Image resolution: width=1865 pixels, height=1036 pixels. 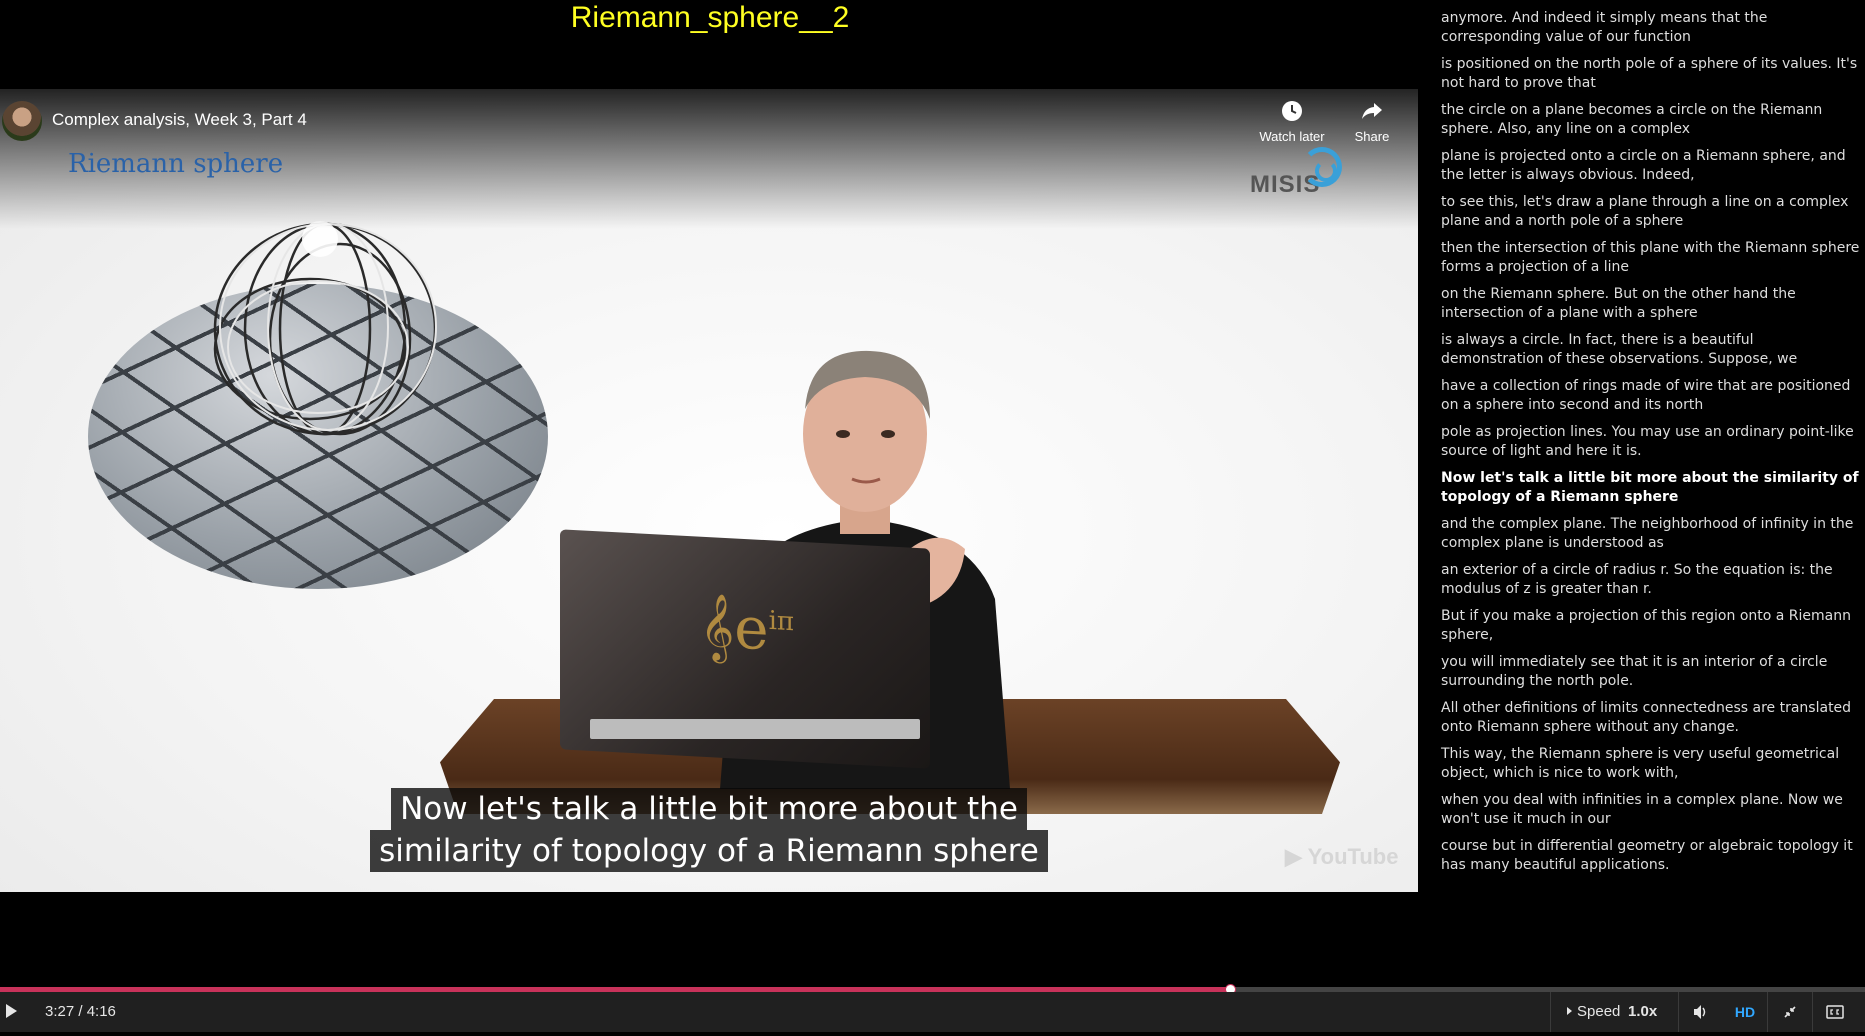 I want to click on closed-captions-icon, so click(x=1835, y=1012).